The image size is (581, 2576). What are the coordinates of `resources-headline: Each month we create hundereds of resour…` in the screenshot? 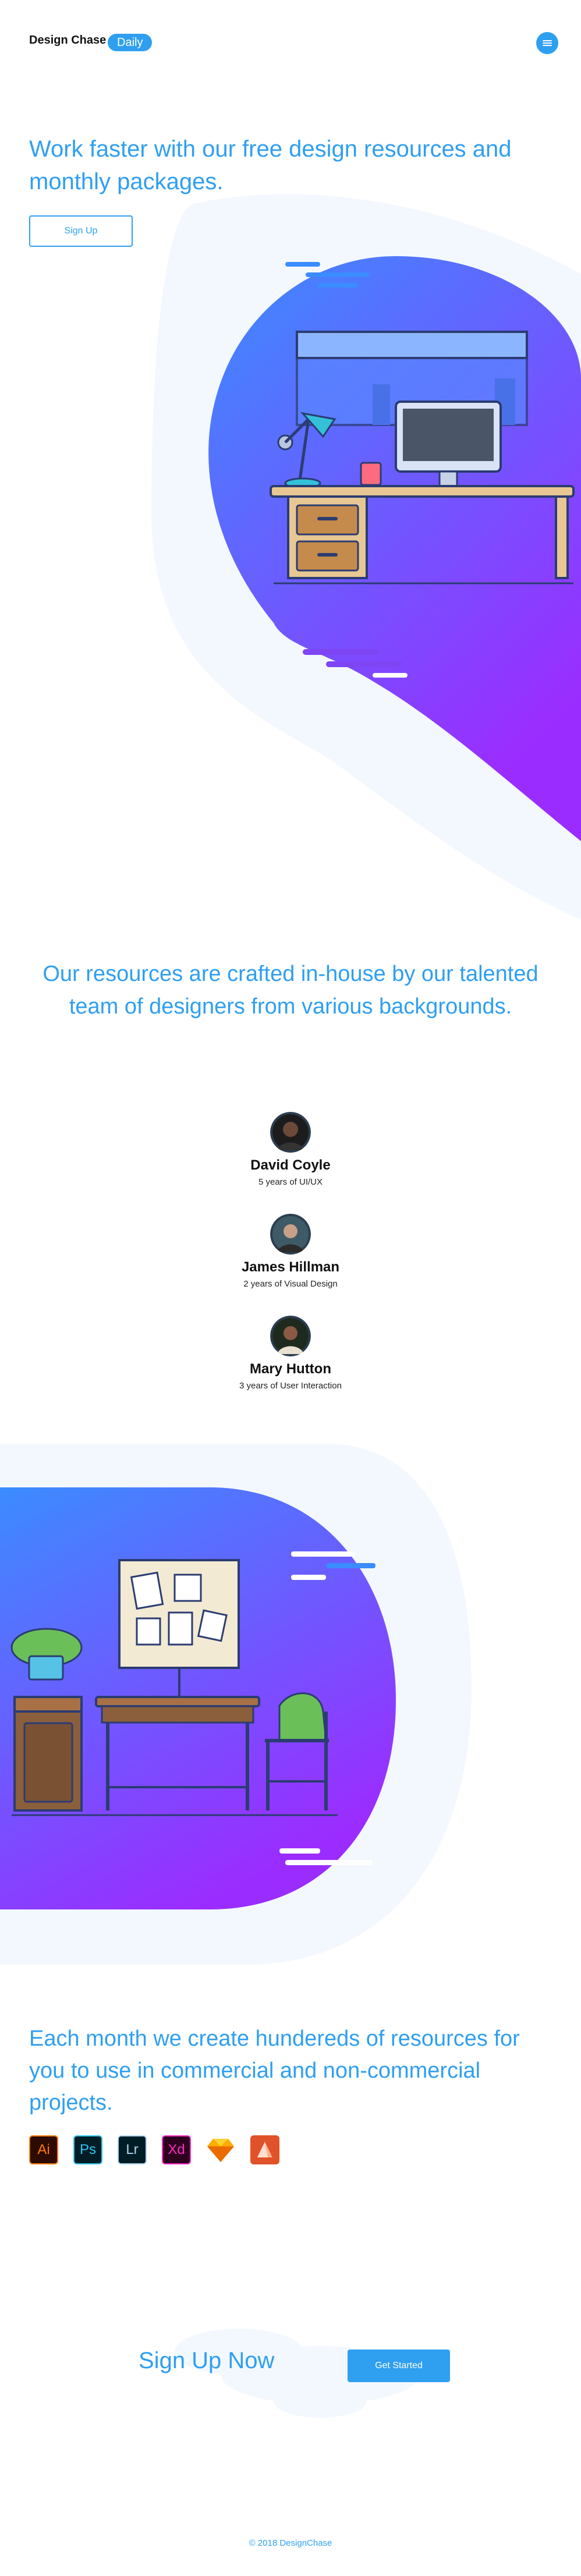 It's located at (274, 2070).